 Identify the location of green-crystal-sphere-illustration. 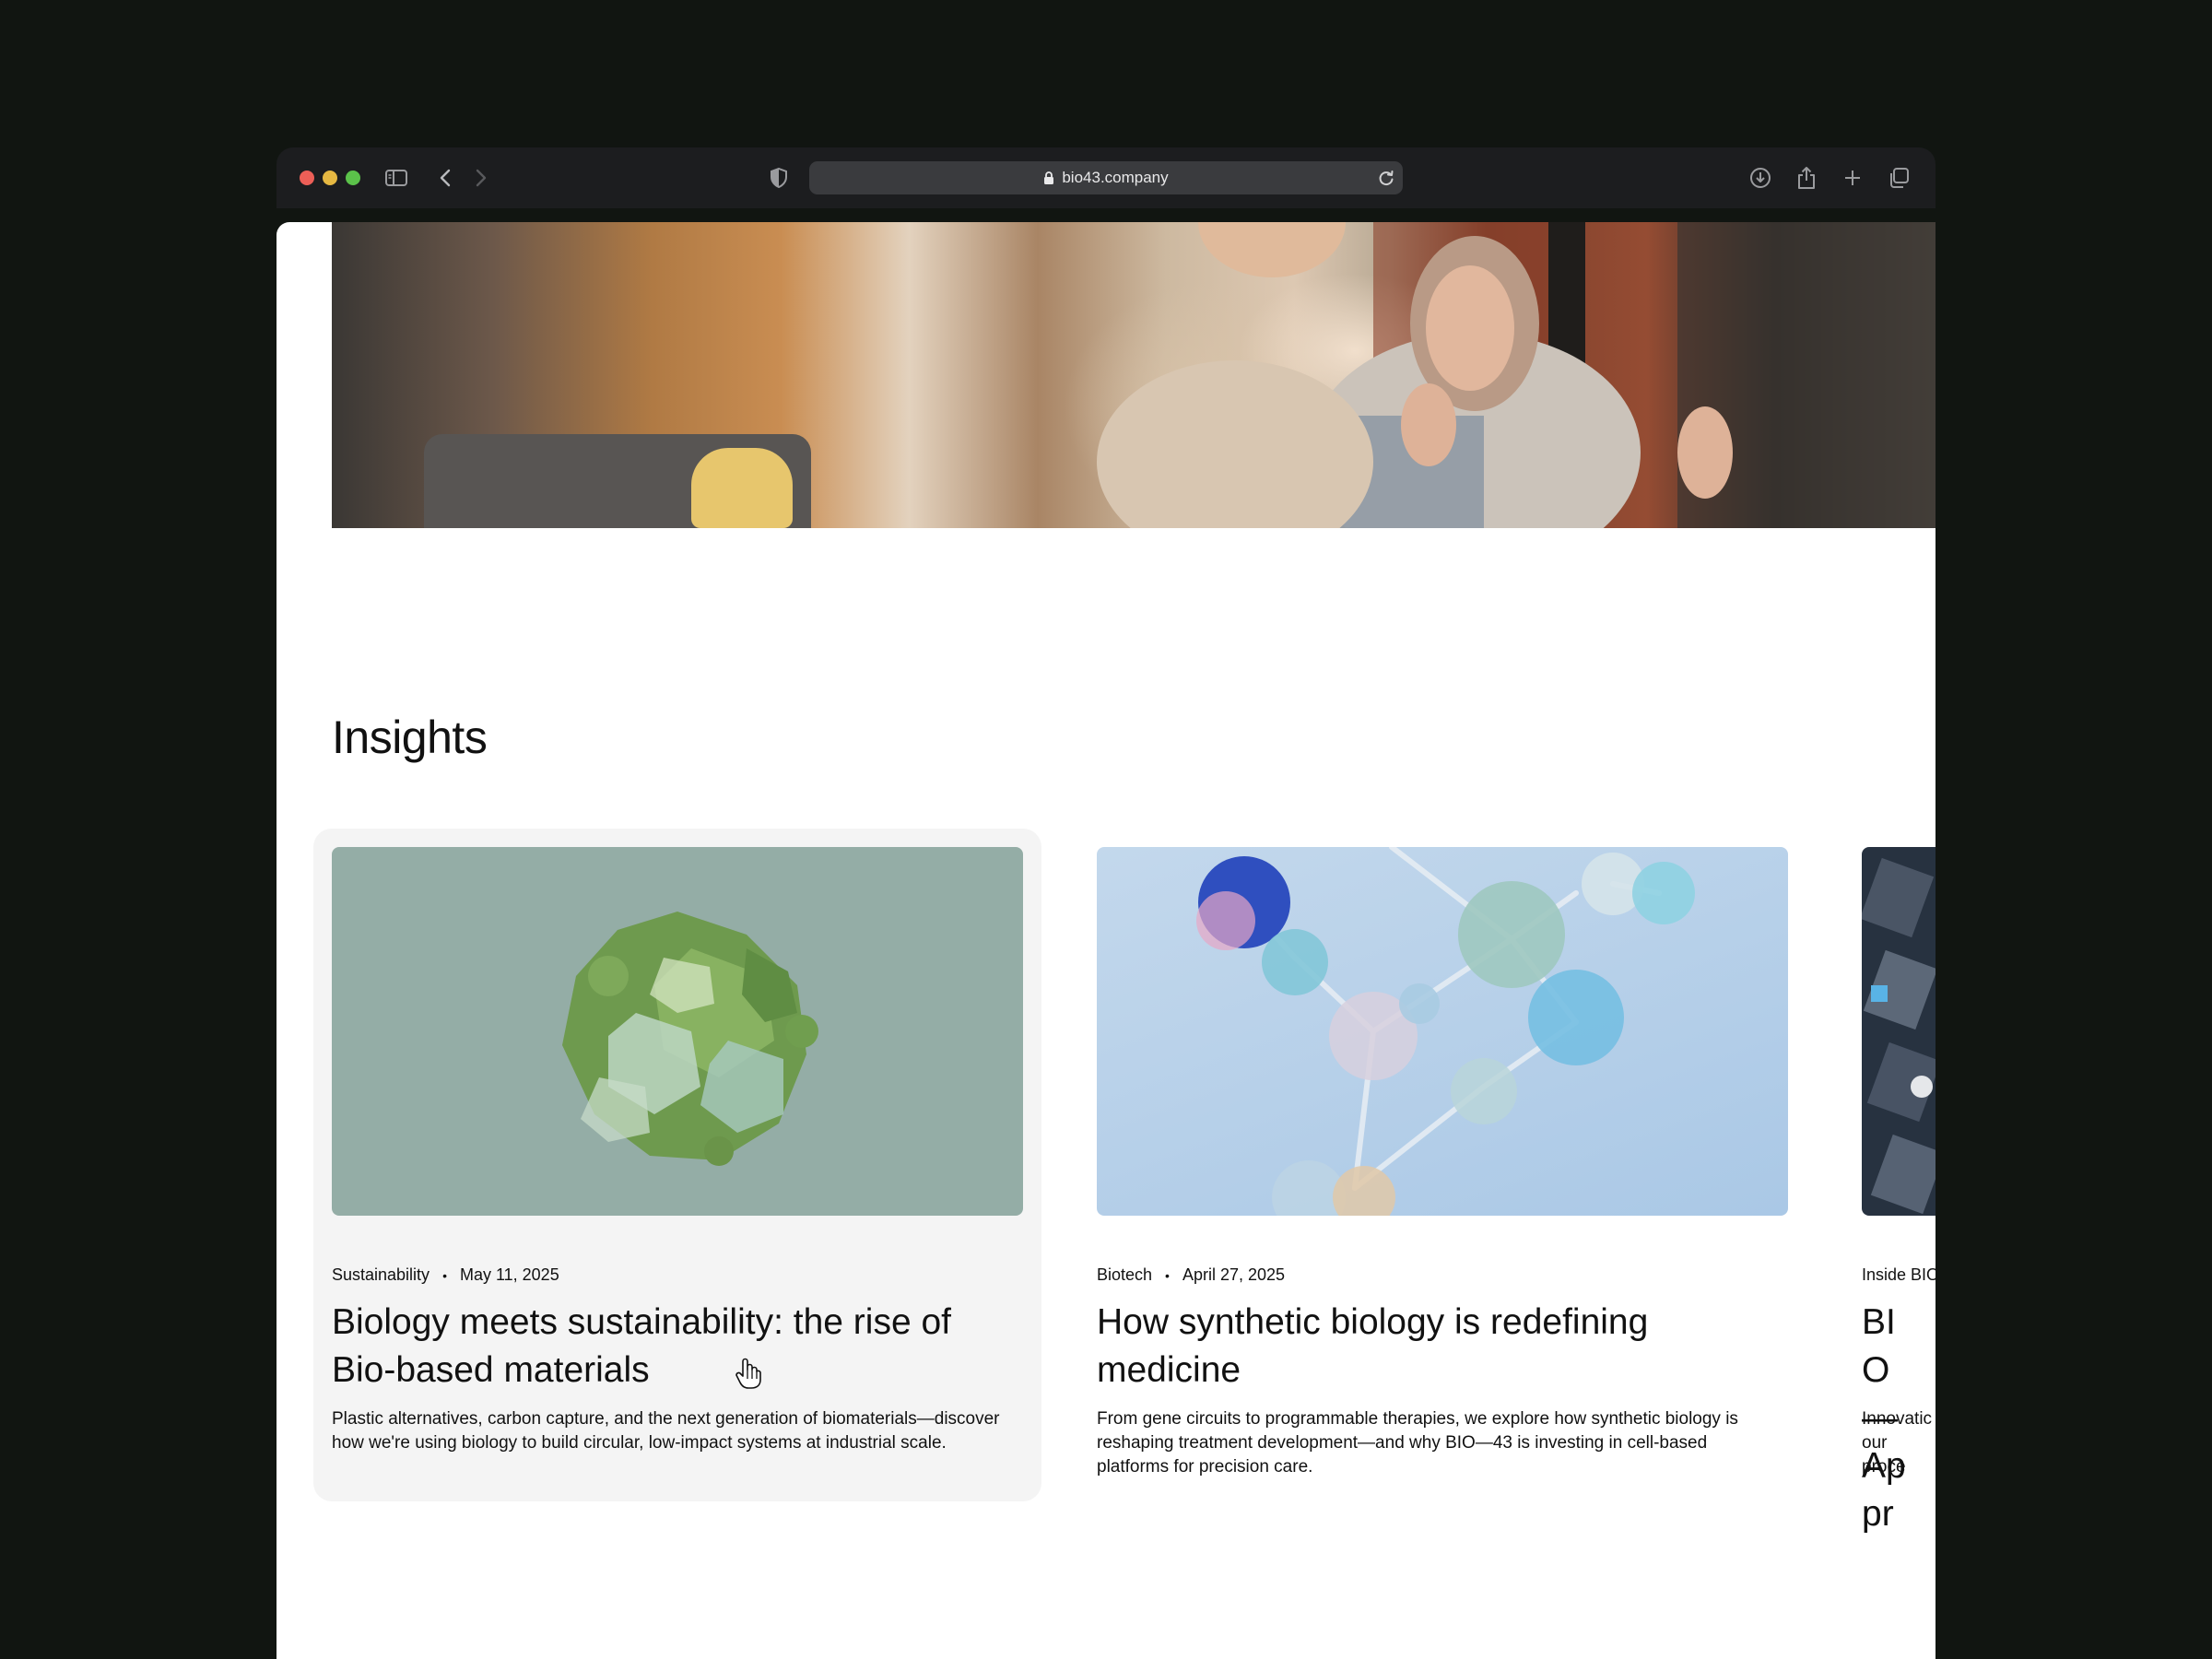
(690, 1039).